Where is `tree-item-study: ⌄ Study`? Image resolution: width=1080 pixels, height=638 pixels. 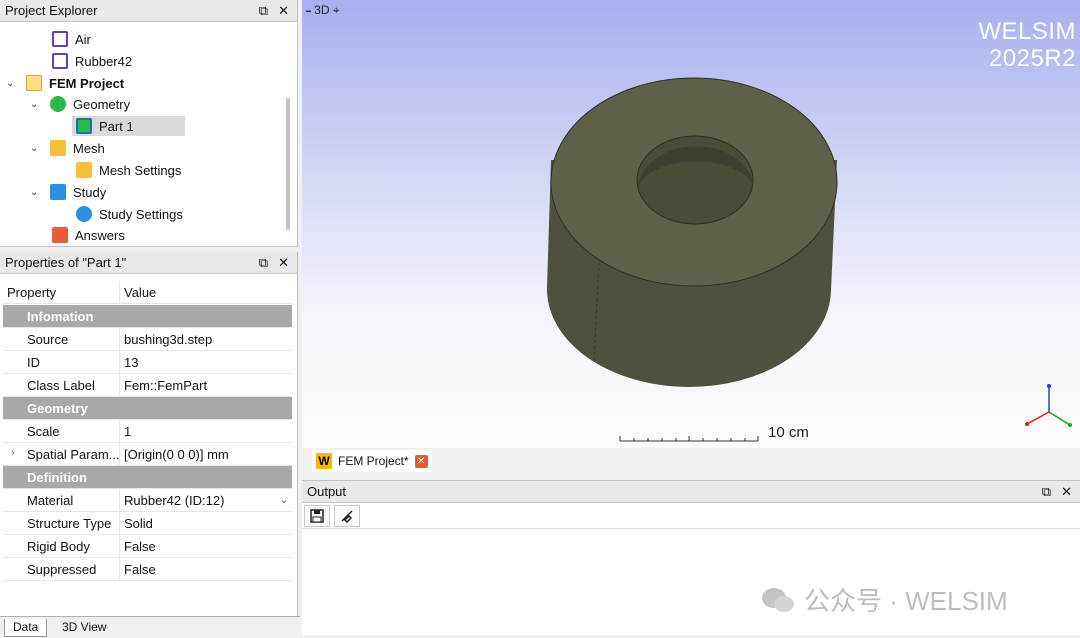 tree-item-study: ⌄ Study is located at coordinates (68, 192).